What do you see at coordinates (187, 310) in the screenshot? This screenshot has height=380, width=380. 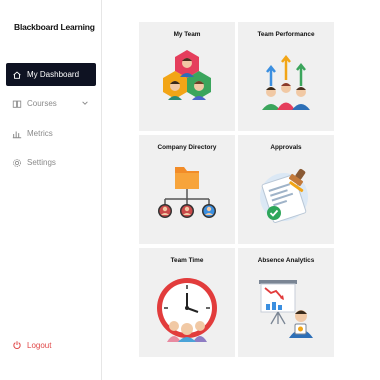 I see `clock-team-icon` at bounding box center [187, 310].